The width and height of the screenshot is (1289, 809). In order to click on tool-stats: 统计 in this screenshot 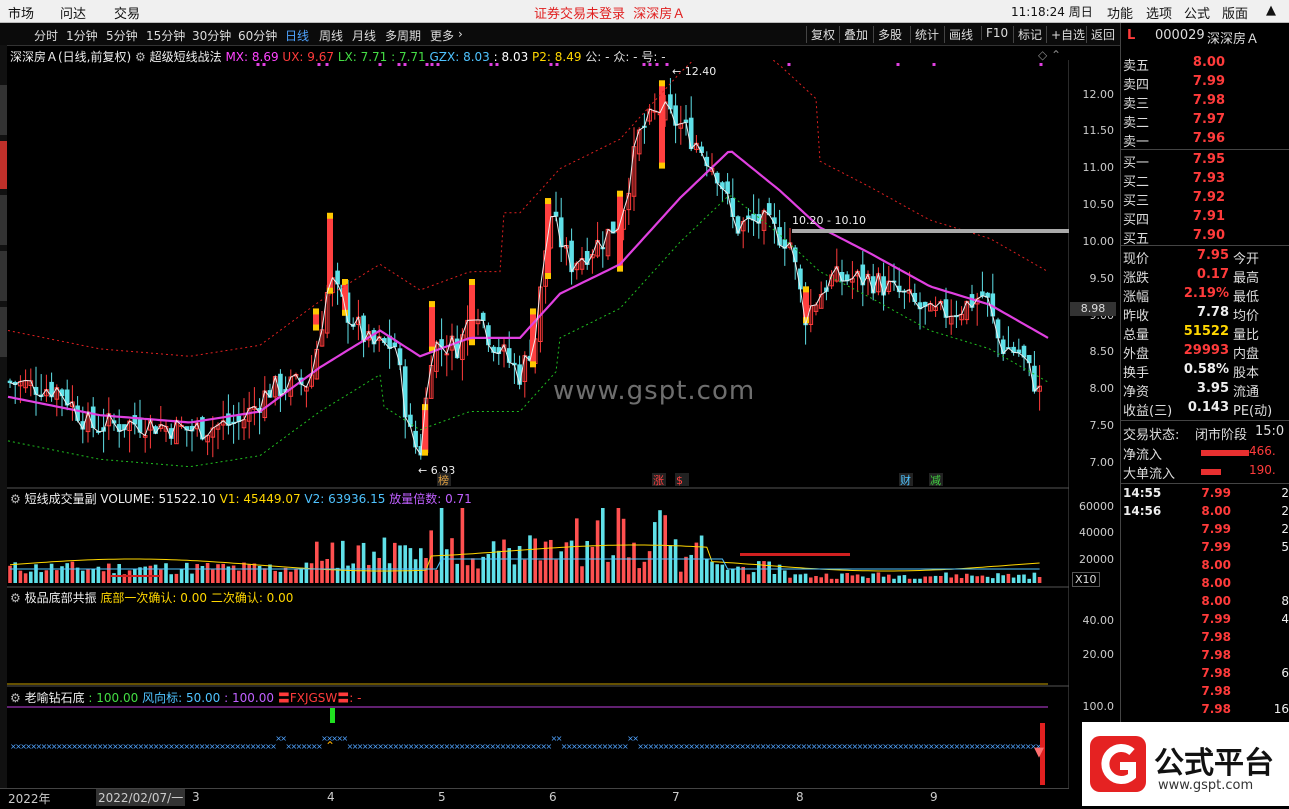, I will do `click(924, 34)`.